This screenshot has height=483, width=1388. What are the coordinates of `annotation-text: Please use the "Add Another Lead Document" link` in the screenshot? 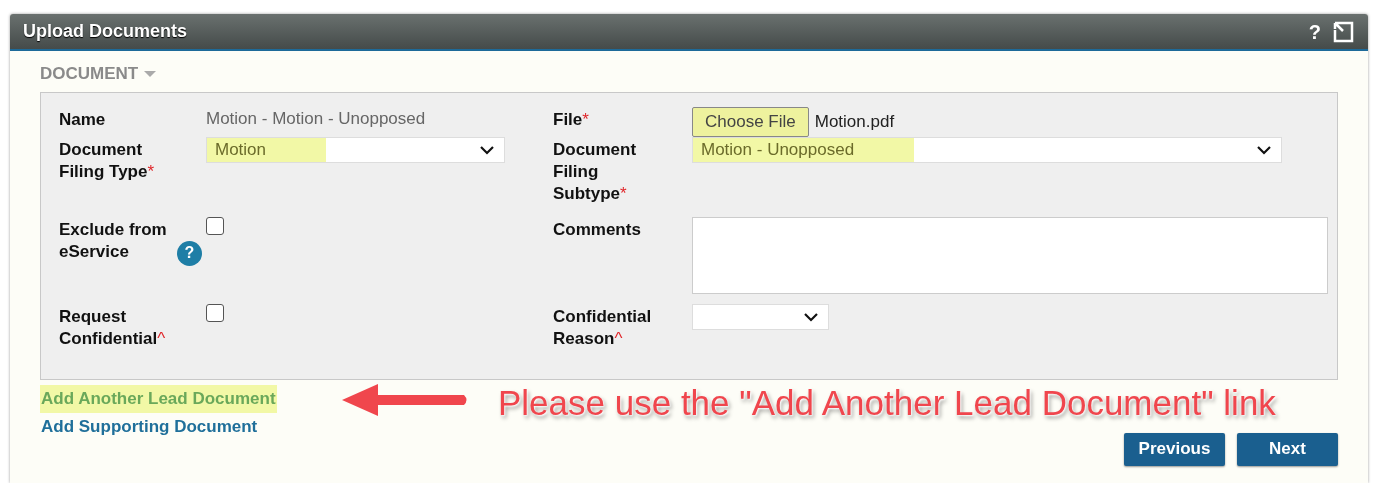 It's located at (887, 402).